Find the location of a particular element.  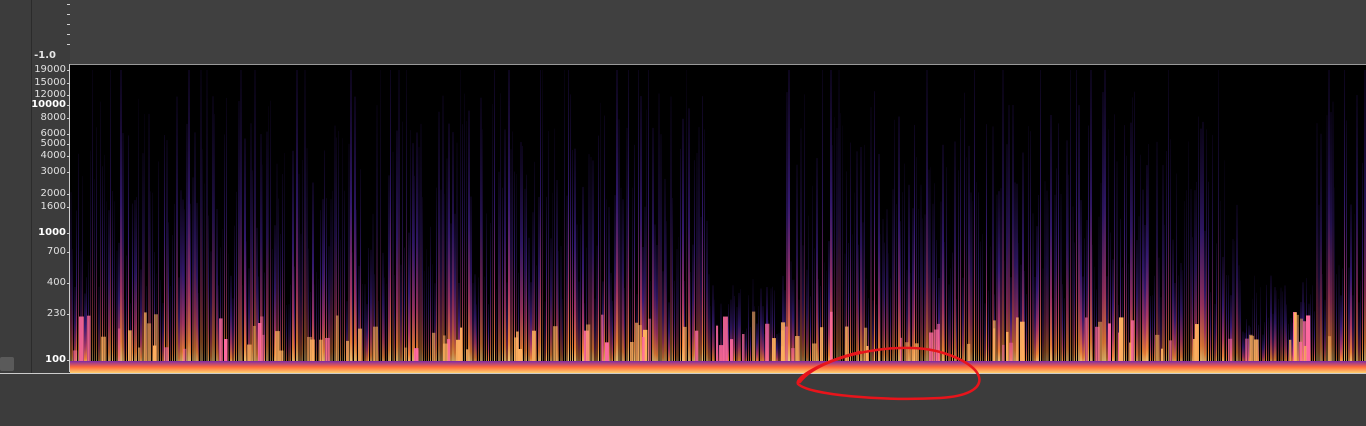

track-collapse-handle is located at coordinates (7, 364).